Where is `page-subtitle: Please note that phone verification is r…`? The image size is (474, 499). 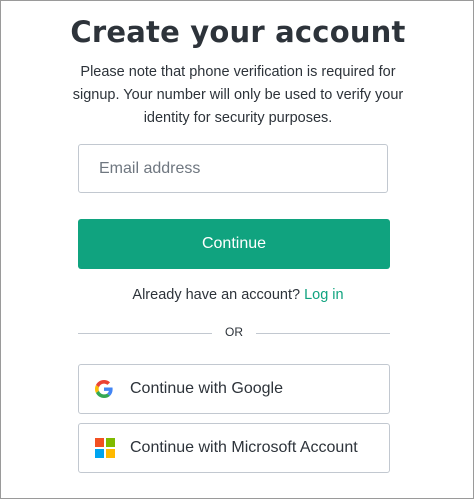 page-subtitle: Please note that phone verification is r… is located at coordinates (238, 95).